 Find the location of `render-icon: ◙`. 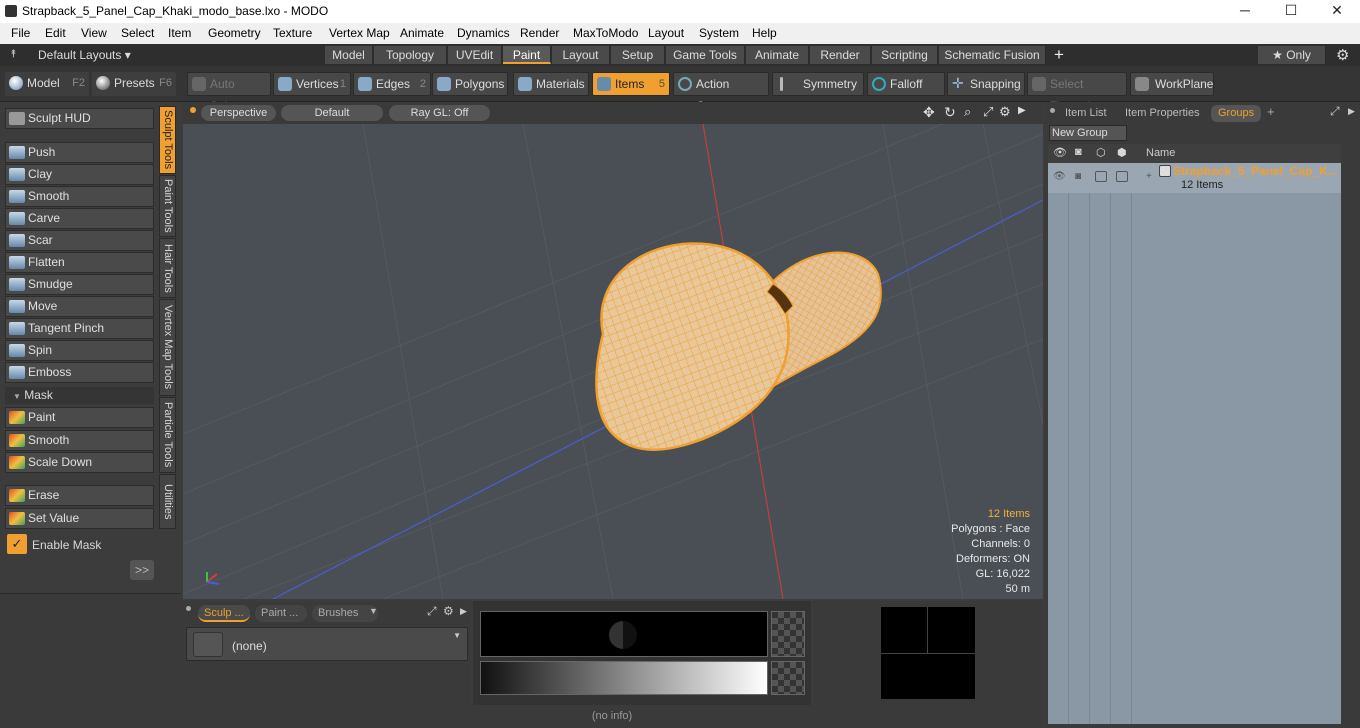

render-icon: ◙ is located at coordinates (1078, 152).